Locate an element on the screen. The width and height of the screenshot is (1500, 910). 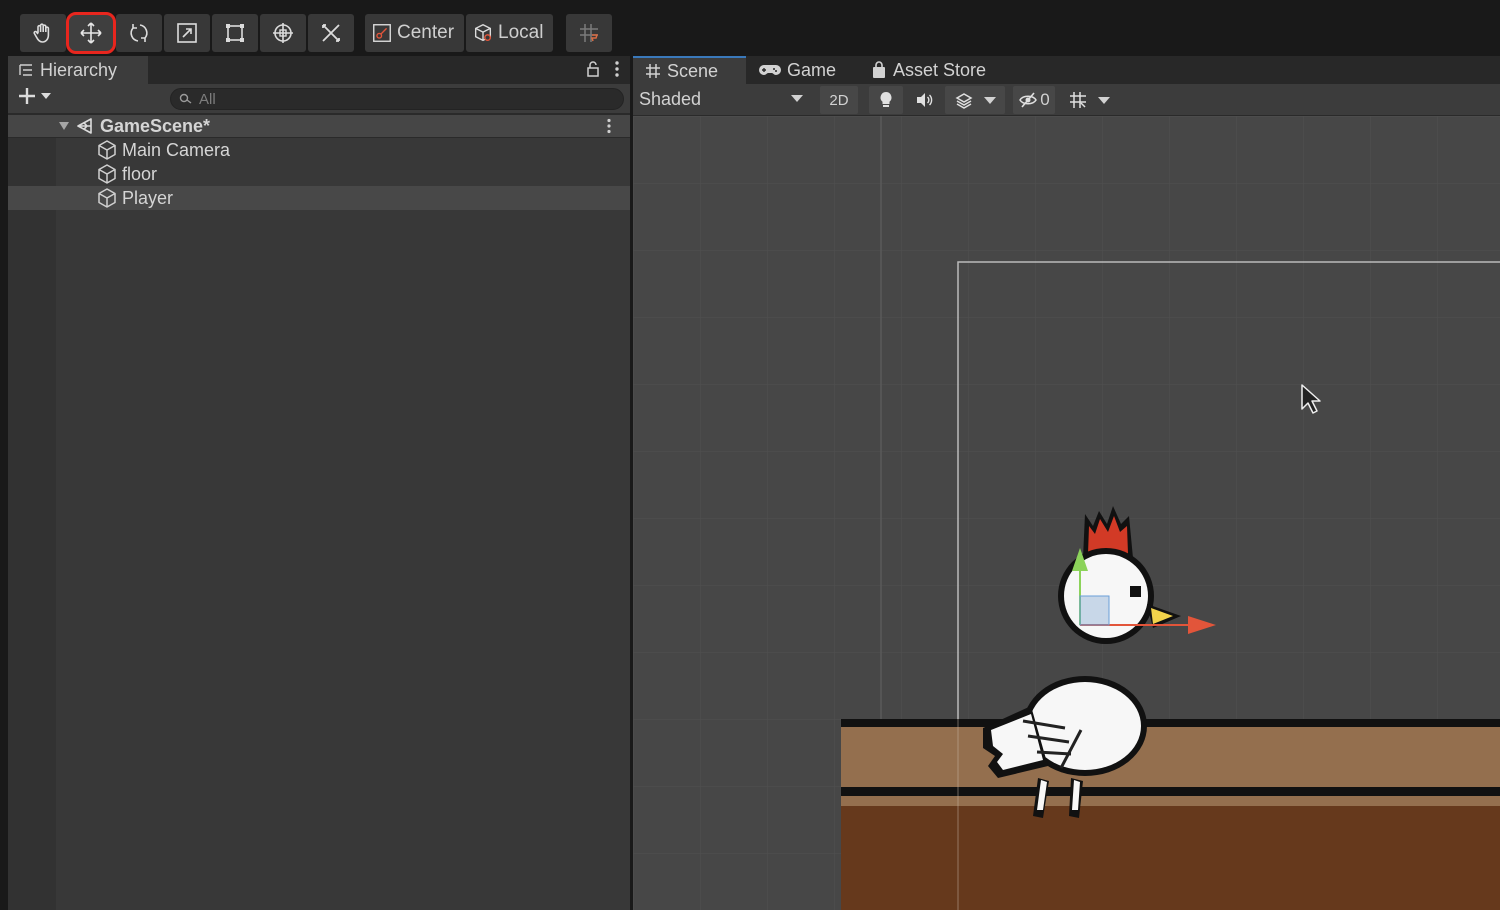
local-space-icon is located at coordinates (483, 32).